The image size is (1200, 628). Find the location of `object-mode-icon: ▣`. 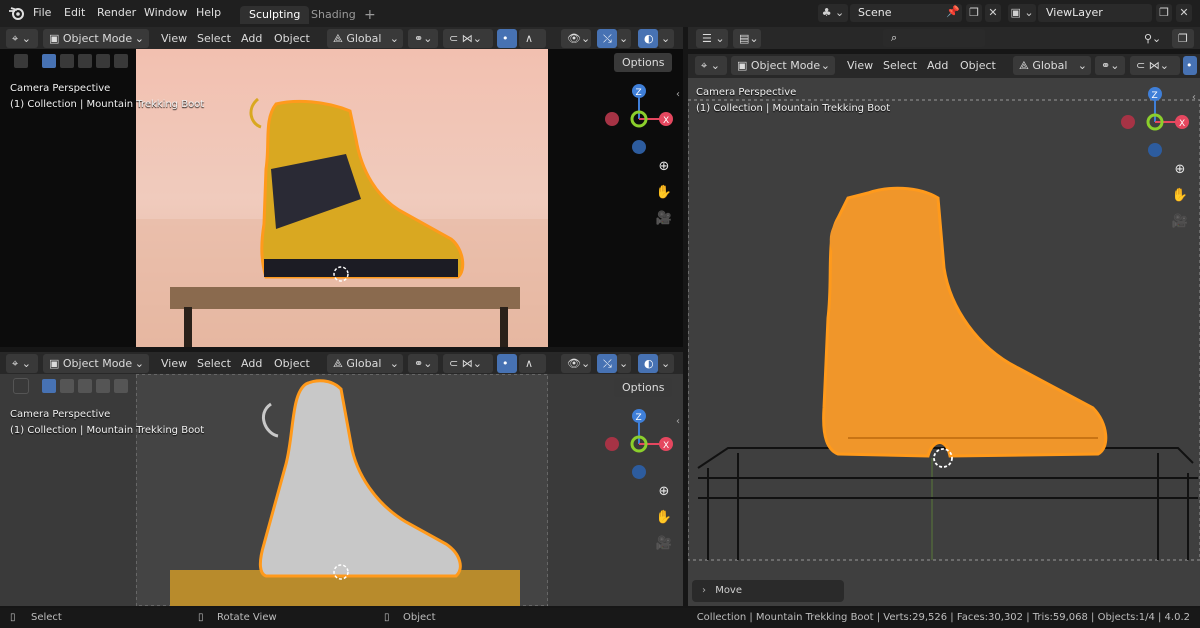

object-mode-icon: ▣ is located at coordinates (56, 363).